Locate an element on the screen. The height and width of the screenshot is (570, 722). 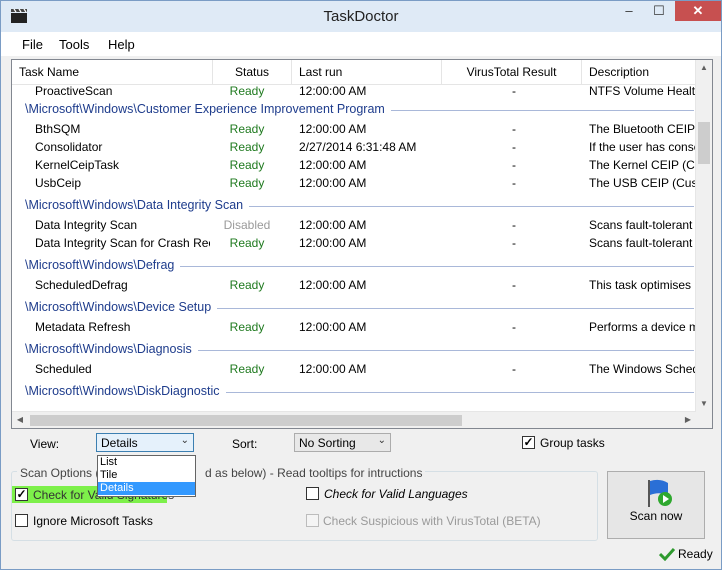
vertical-scrollbar: ▲ ▼ is located at coordinates (703, 236).